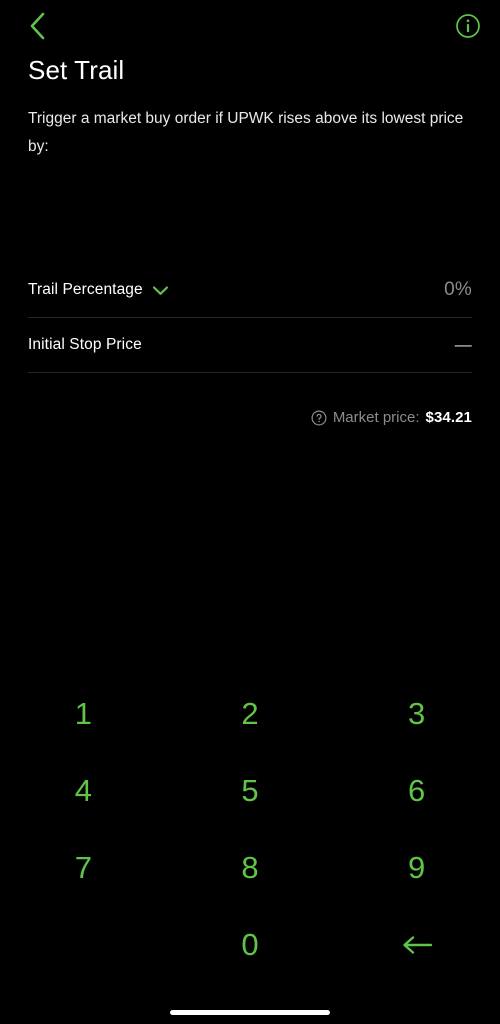 This screenshot has width=500, height=1024. Describe the element at coordinates (376, 417) in the screenshot. I see `market-price-label: Market price:` at that location.